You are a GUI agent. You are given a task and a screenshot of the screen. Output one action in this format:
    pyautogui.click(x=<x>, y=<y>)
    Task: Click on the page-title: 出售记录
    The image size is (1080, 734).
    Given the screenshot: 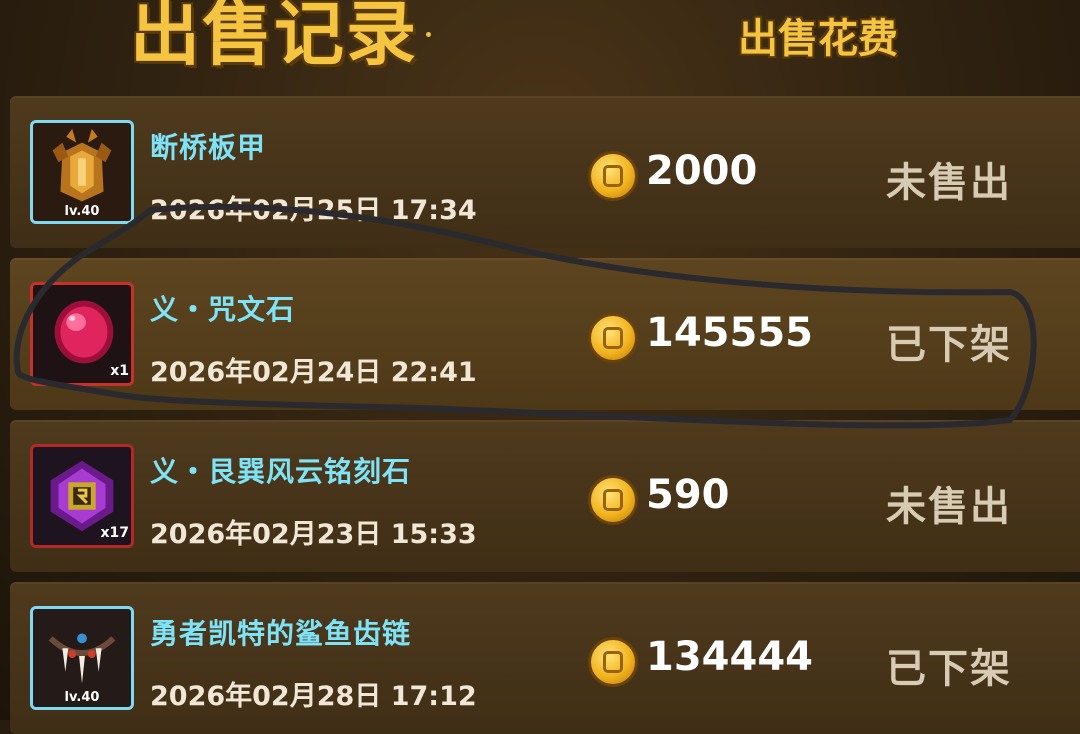 What is the action you would take?
    pyautogui.click(x=274, y=37)
    